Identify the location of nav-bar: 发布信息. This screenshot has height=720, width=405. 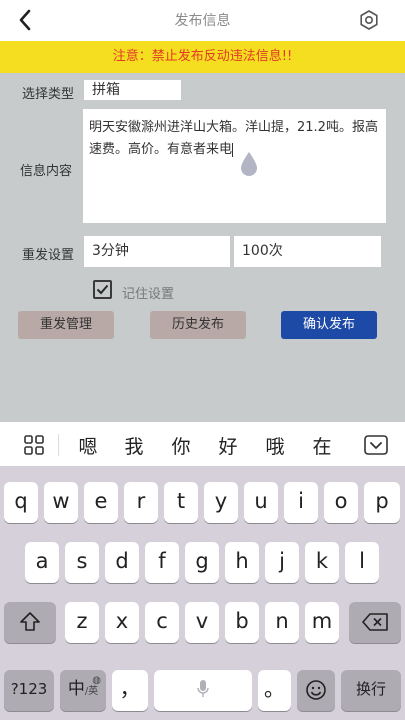
(202, 20).